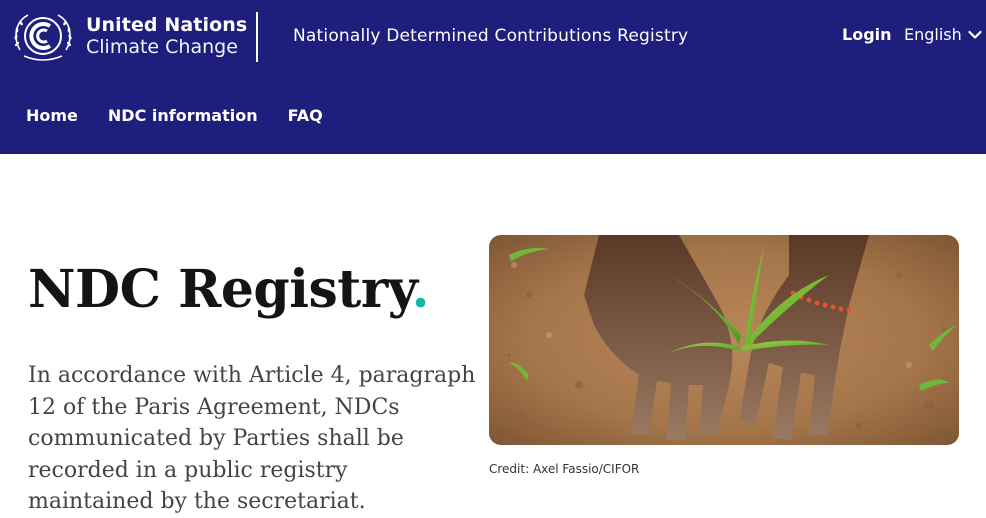  Describe the element at coordinates (183, 115) in the screenshot. I see `nav-item-ndc-information: NDC information` at that location.